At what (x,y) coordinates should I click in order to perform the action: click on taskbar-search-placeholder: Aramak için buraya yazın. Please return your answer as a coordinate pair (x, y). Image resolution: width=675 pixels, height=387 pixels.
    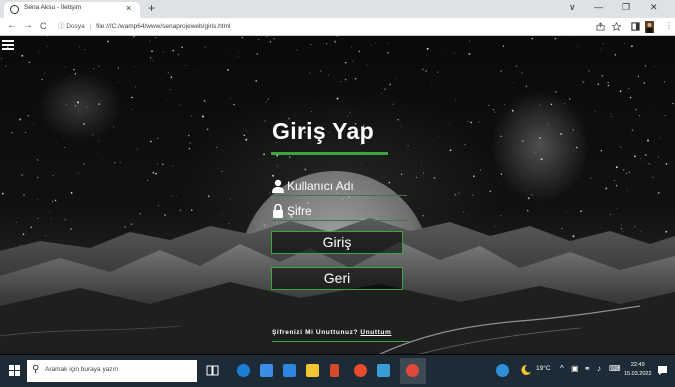
    Looking at the image, I should click on (81, 369).